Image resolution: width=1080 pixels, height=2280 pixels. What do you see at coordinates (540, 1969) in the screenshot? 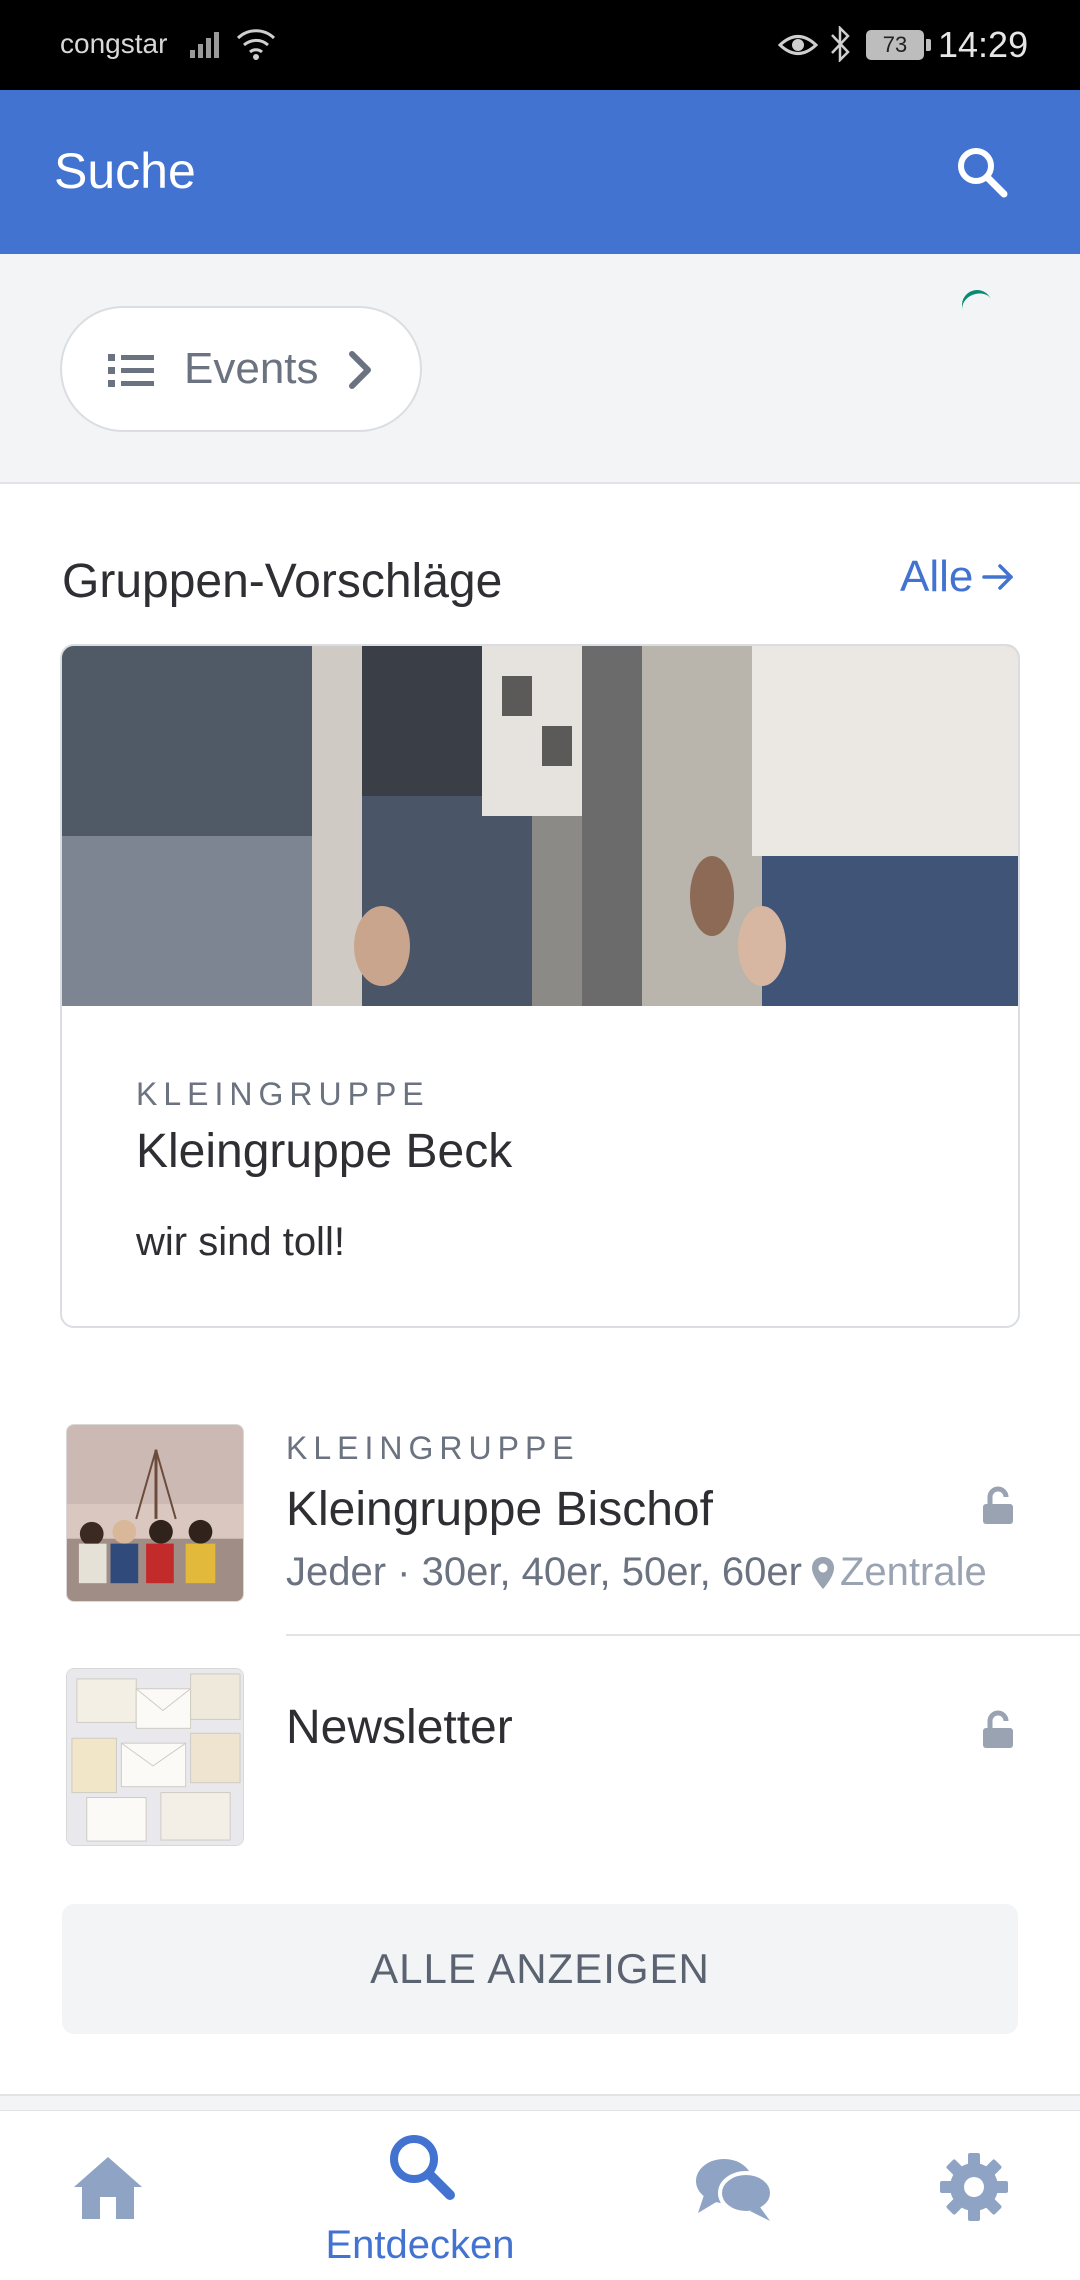
I see `show-all-button: ALLE ANZEIGEN` at bounding box center [540, 1969].